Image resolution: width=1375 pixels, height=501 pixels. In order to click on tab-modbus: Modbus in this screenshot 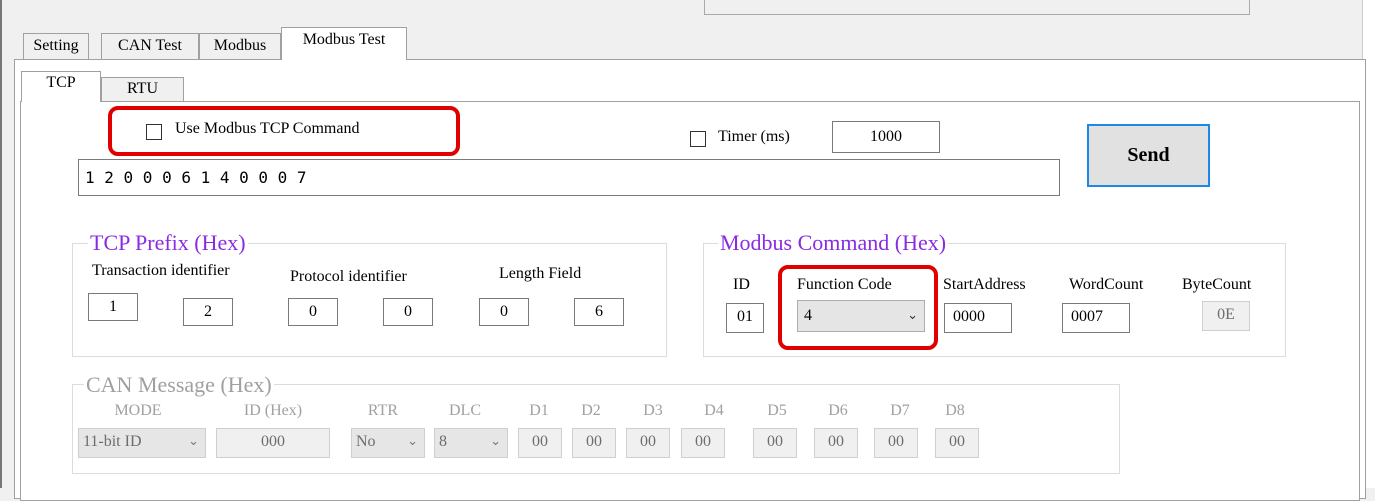, I will do `click(240, 46)`.